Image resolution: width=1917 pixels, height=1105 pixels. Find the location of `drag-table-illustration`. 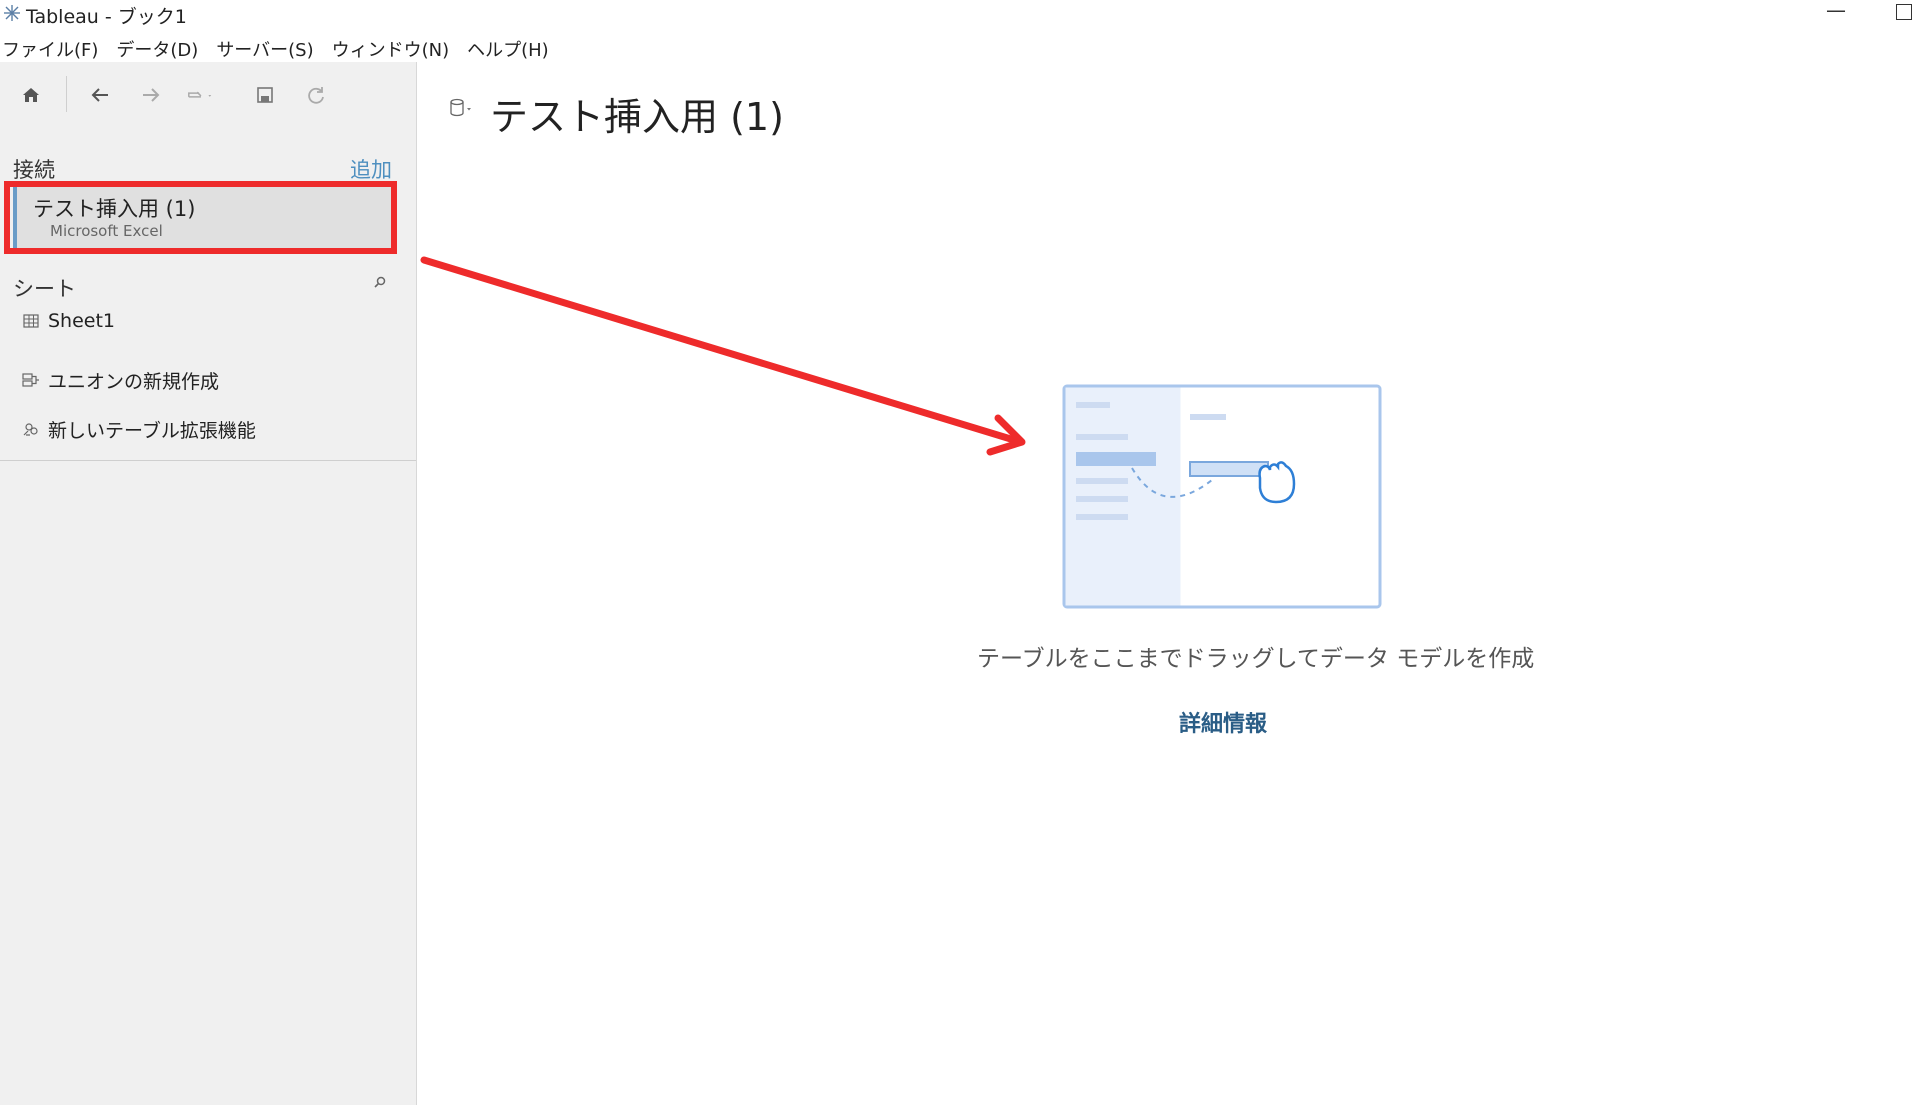

drag-table-illustration is located at coordinates (1222, 496).